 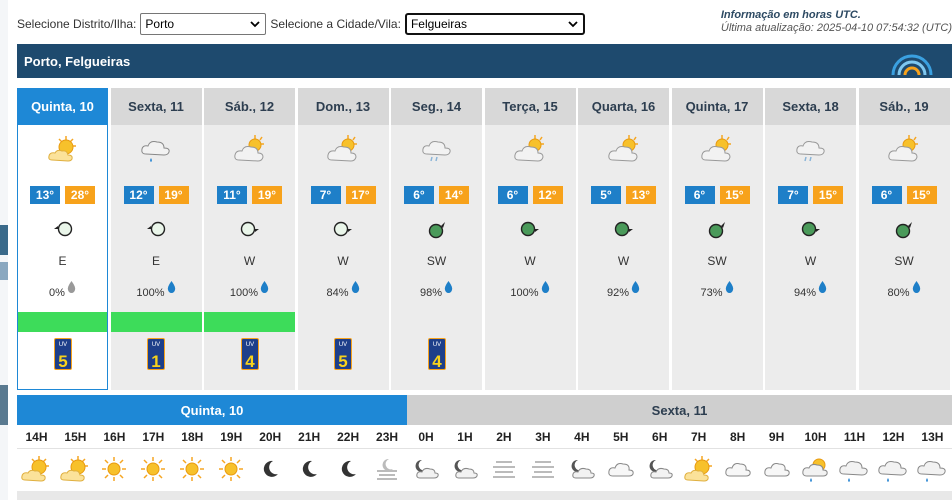 I want to click on temperature-range: 7° 15°, so click(x=810, y=195).